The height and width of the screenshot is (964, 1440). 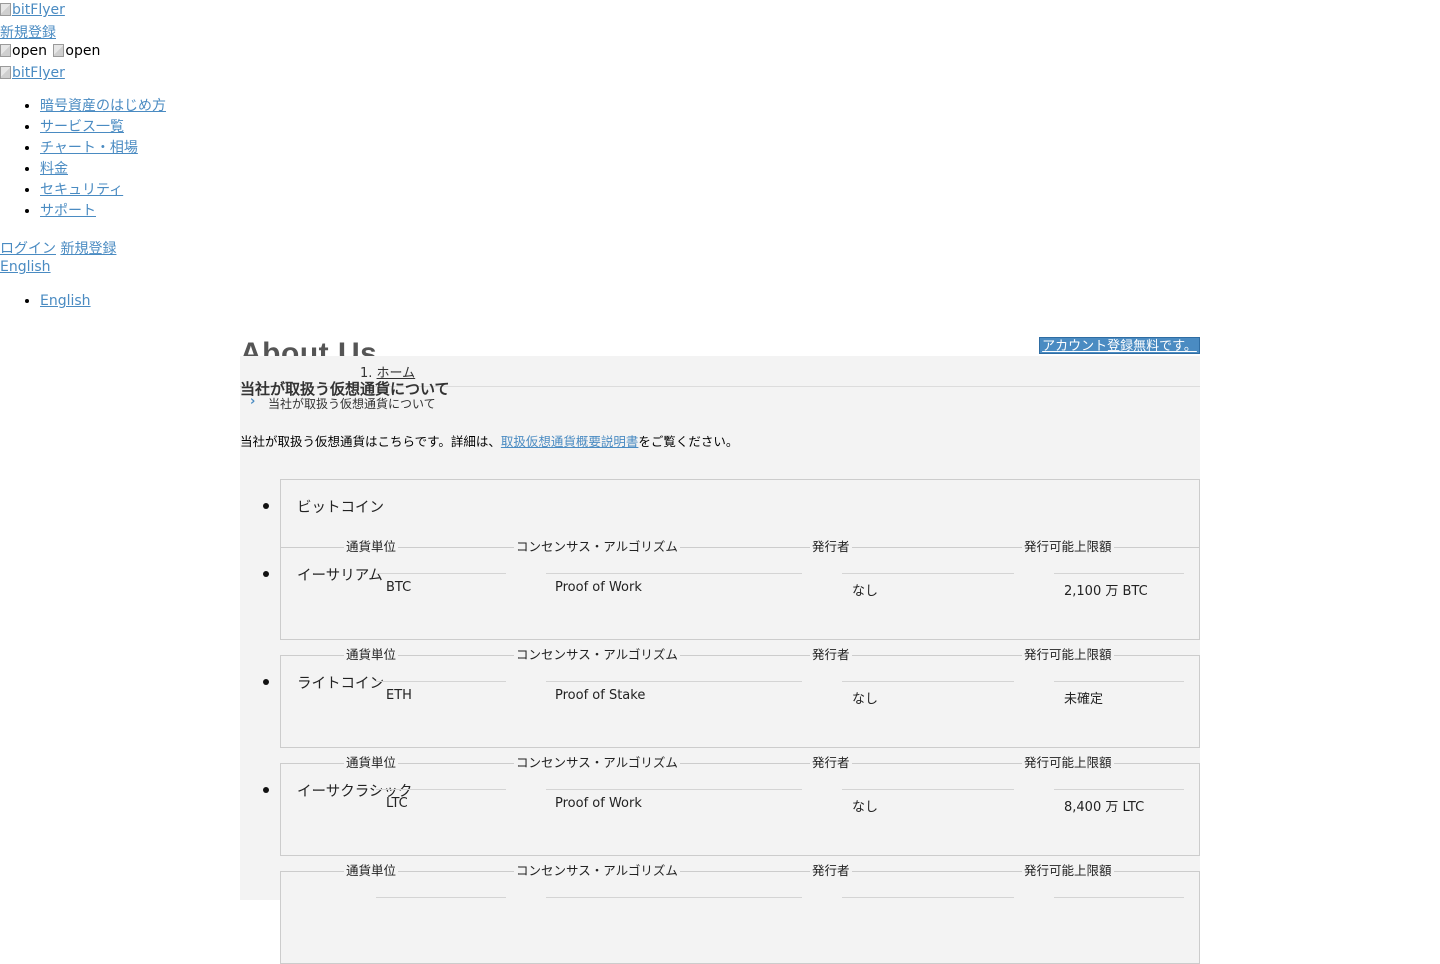 I want to click on main-nav: 暗号資産のはじめ方 サービス一覧 チャート・相場 料金 セキュリティ サポート, so click(x=83, y=159).